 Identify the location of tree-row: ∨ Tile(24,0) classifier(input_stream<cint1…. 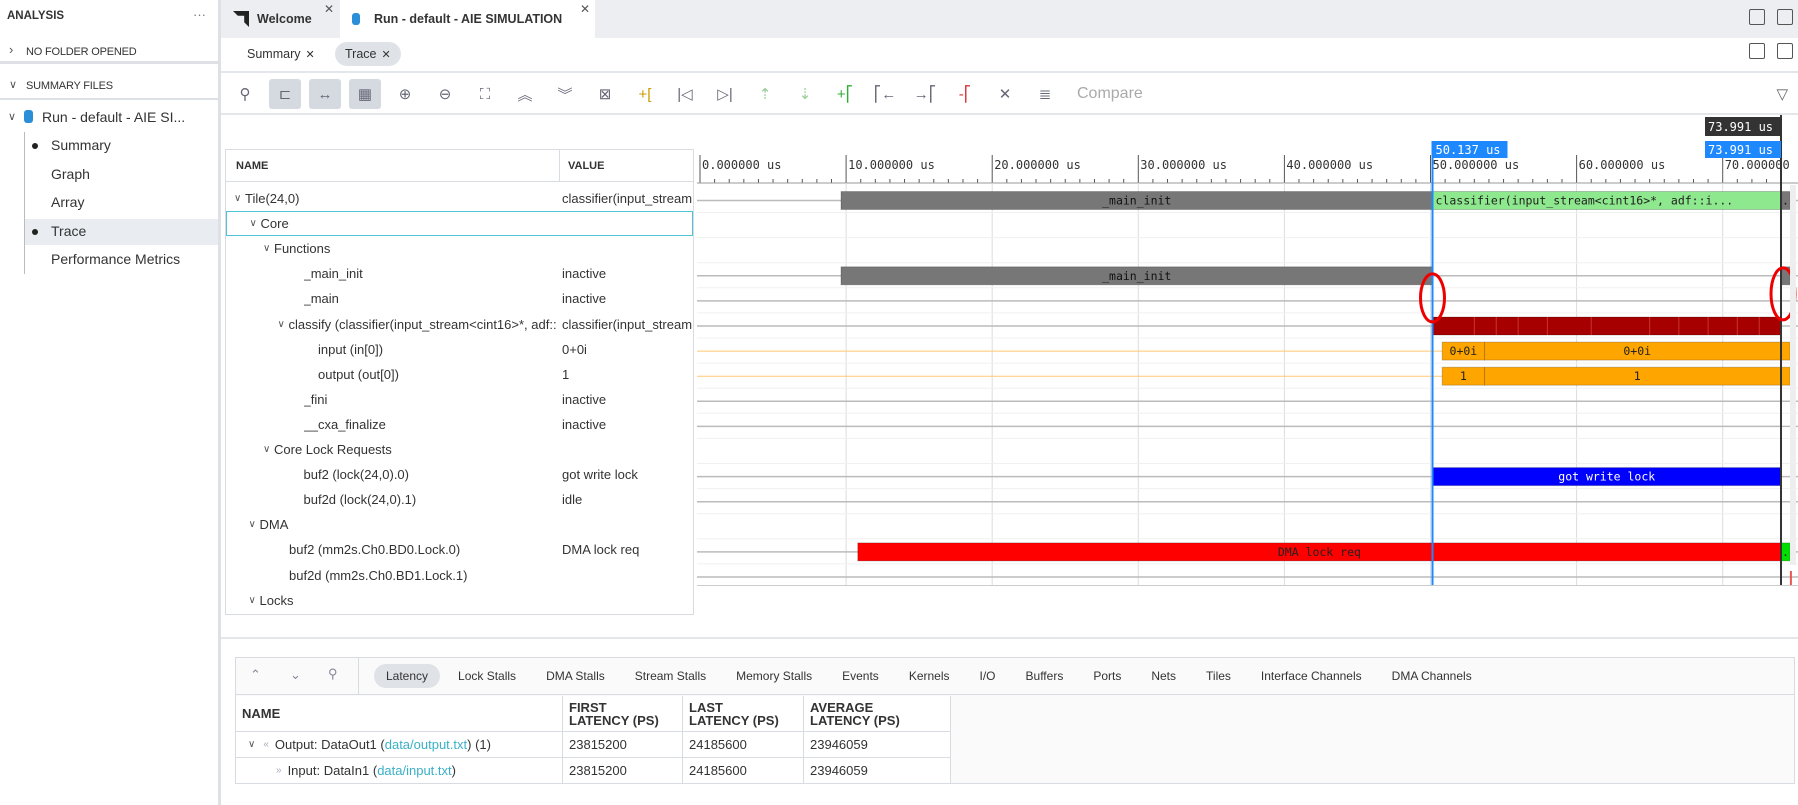
(459, 198).